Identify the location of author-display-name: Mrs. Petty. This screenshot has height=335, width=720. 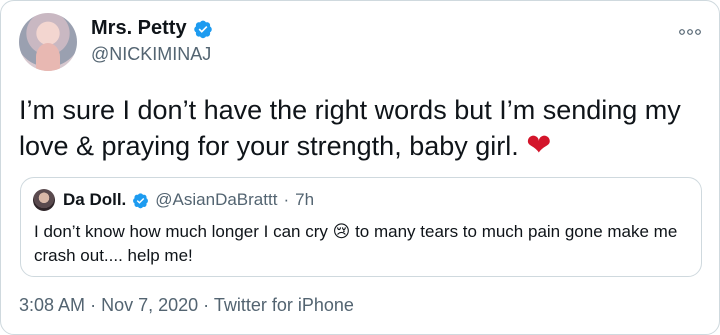
(139, 28).